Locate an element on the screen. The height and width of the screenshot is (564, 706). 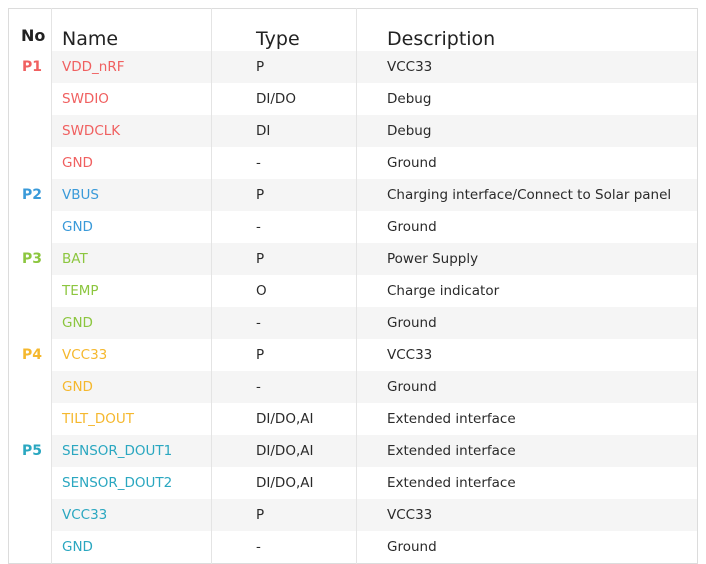
pin-name: VBUS is located at coordinates (131, 195).